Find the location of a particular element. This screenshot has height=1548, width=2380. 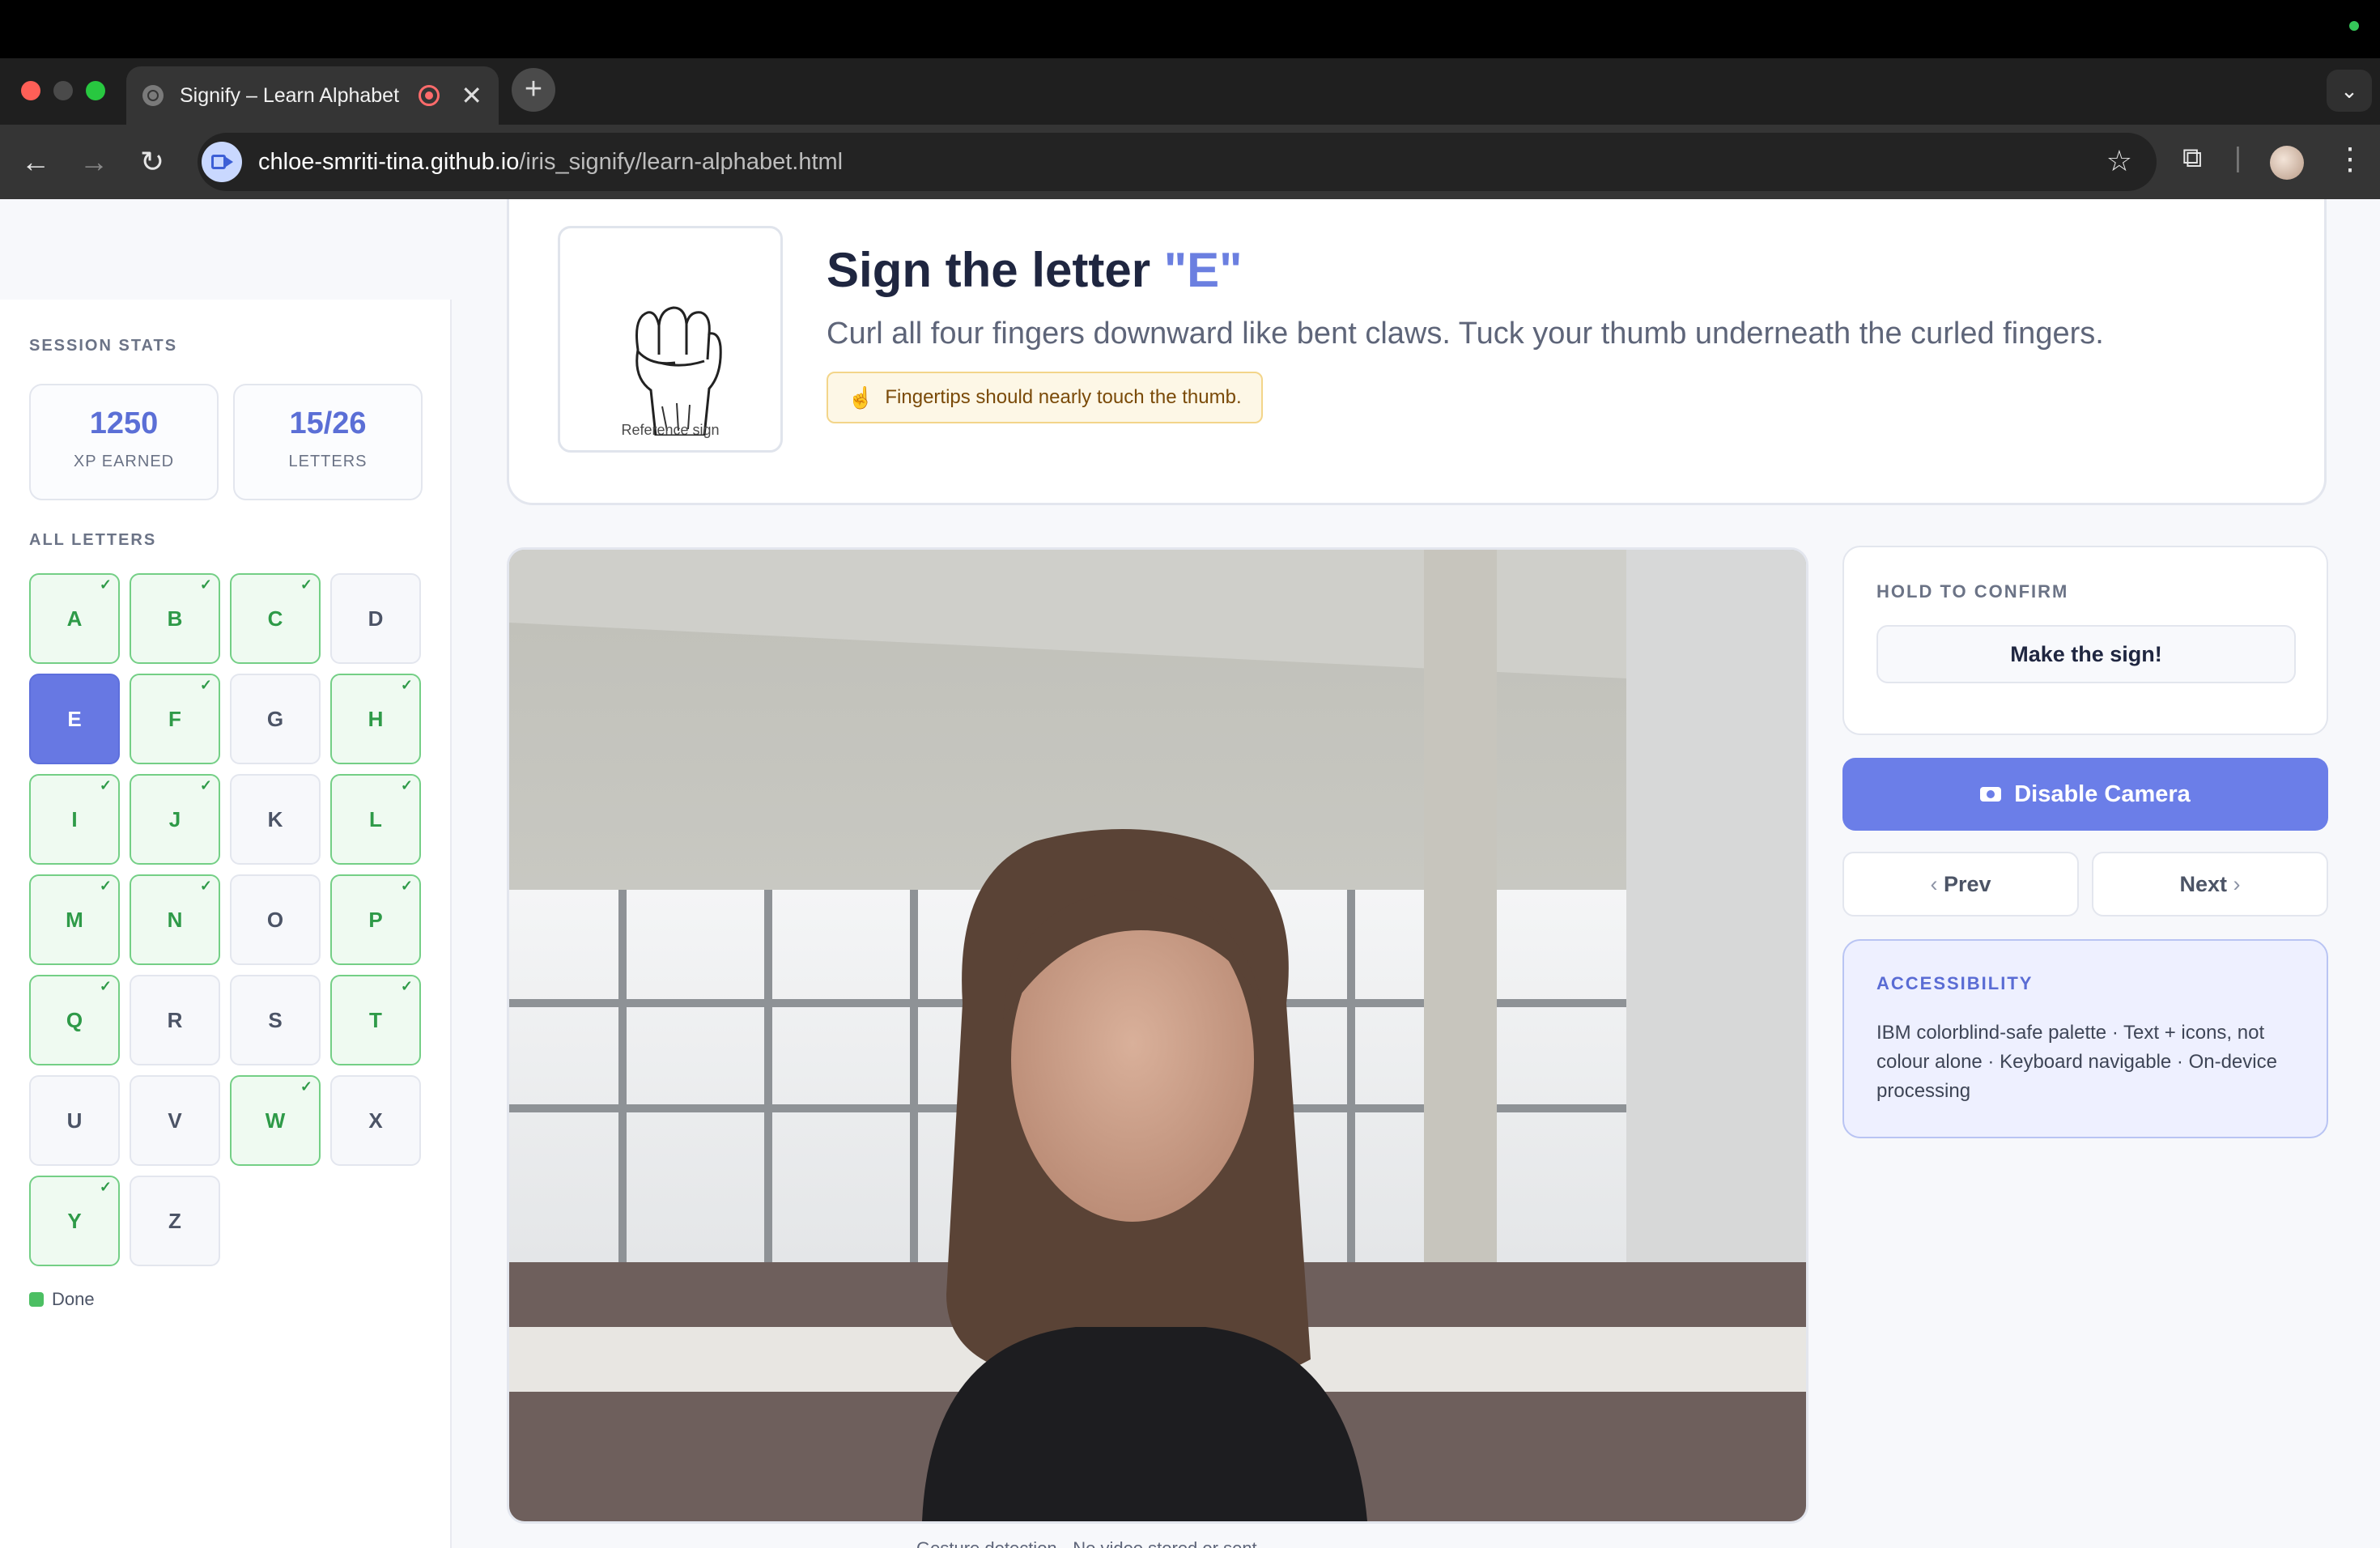

letter-tile-label: C is located at coordinates (275, 618).